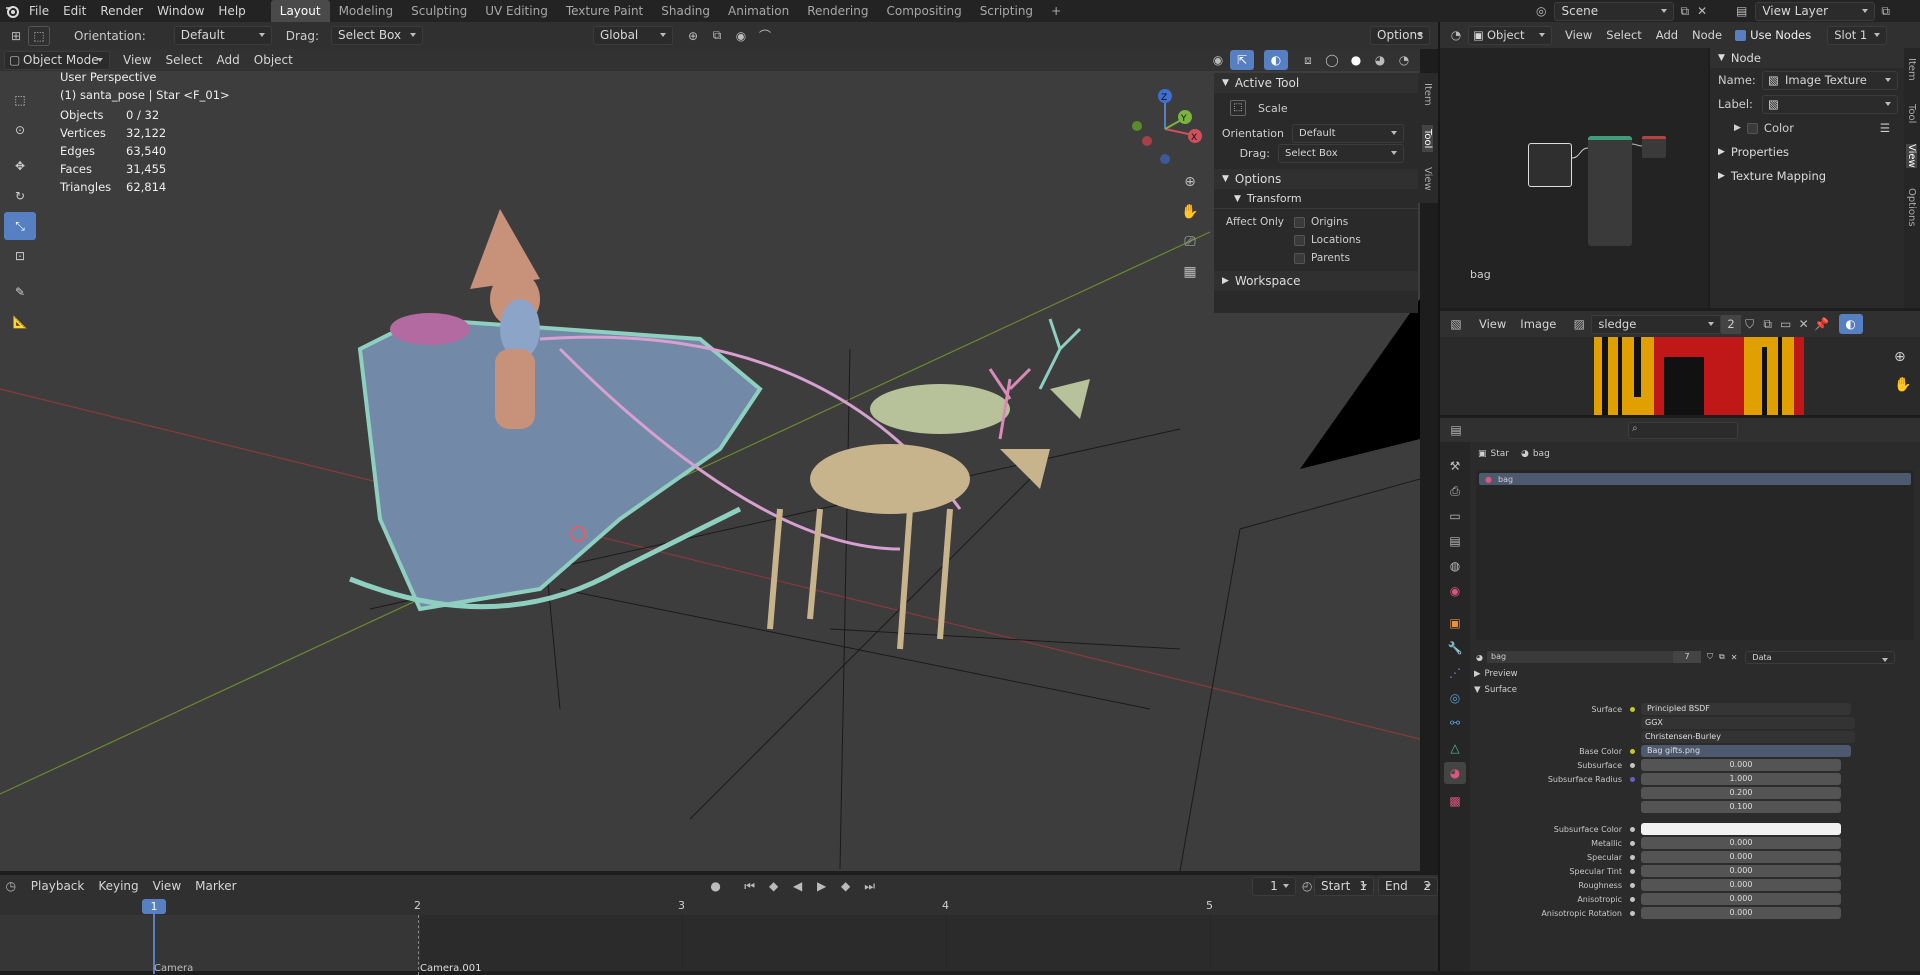 Image resolution: width=1920 pixels, height=975 pixels. Describe the element at coordinates (1830, 104) in the screenshot. I see `node-label-field: ▧` at that location.